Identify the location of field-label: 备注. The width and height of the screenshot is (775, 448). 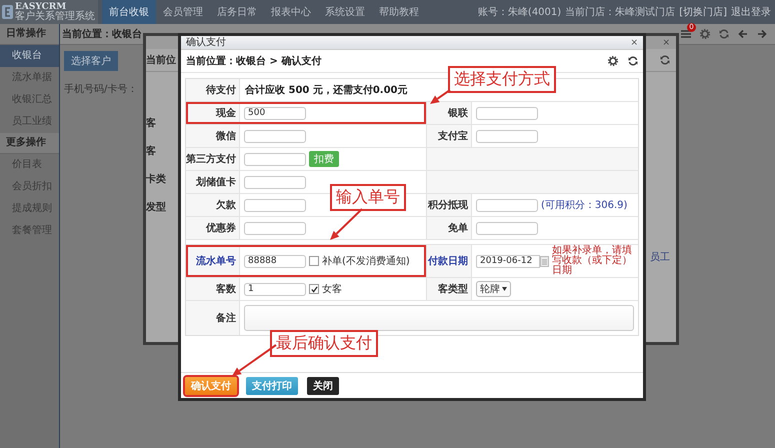
(213, 318).